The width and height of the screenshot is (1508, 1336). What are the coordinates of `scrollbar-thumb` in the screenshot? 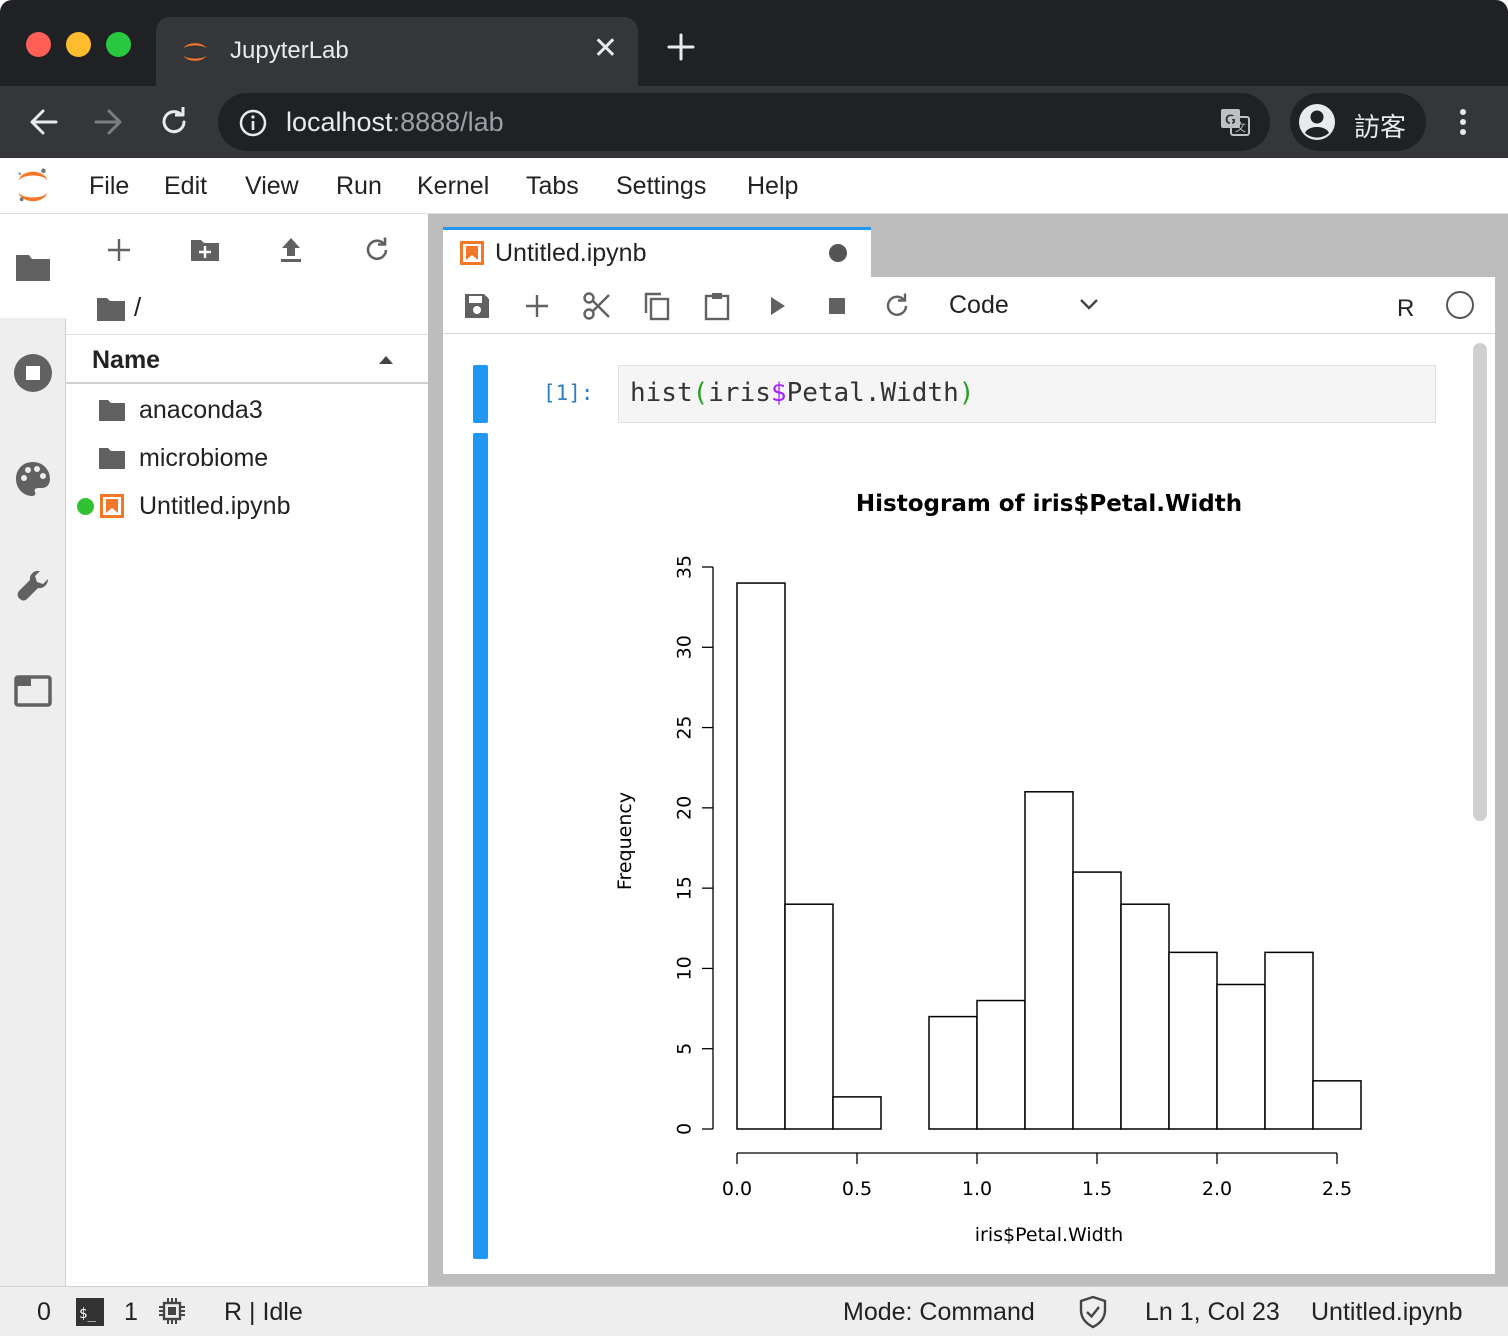 It's located at (1480, 582).